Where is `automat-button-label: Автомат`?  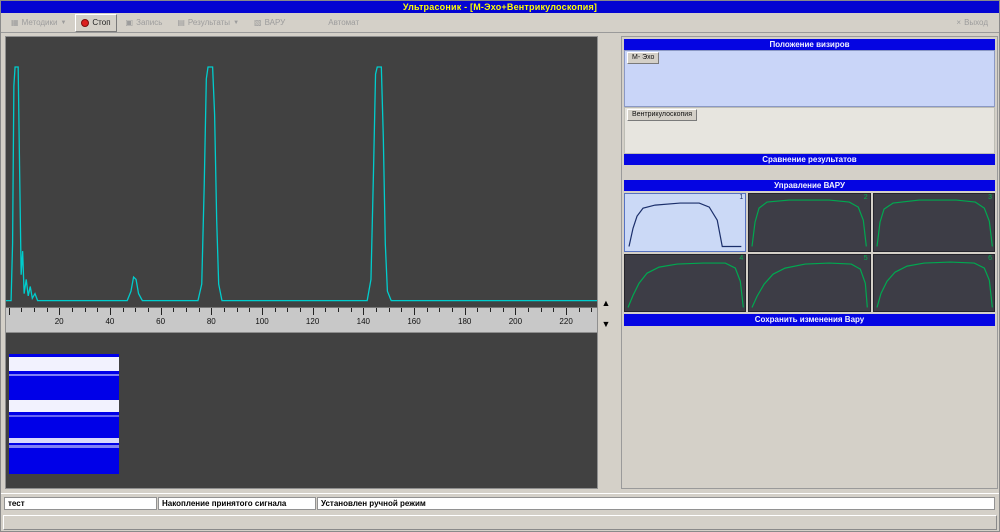 automat-button-label: Автомат is located at coordinates (344, 22).